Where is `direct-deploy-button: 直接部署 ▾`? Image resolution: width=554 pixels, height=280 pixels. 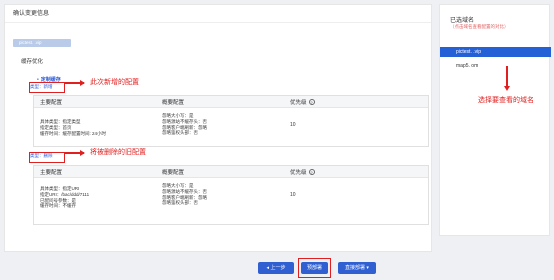 direct-deploy-button: 直接部署 ▾ is located at coordinates (357, 268).